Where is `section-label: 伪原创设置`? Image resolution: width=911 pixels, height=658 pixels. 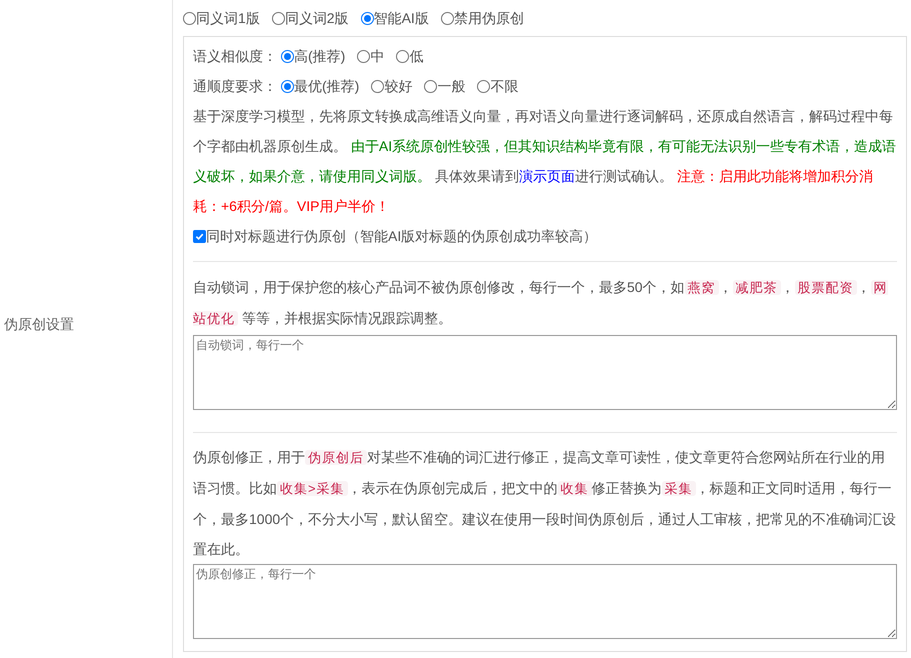
section-label: 伪原创设置 is located at coordinates (39, 324).